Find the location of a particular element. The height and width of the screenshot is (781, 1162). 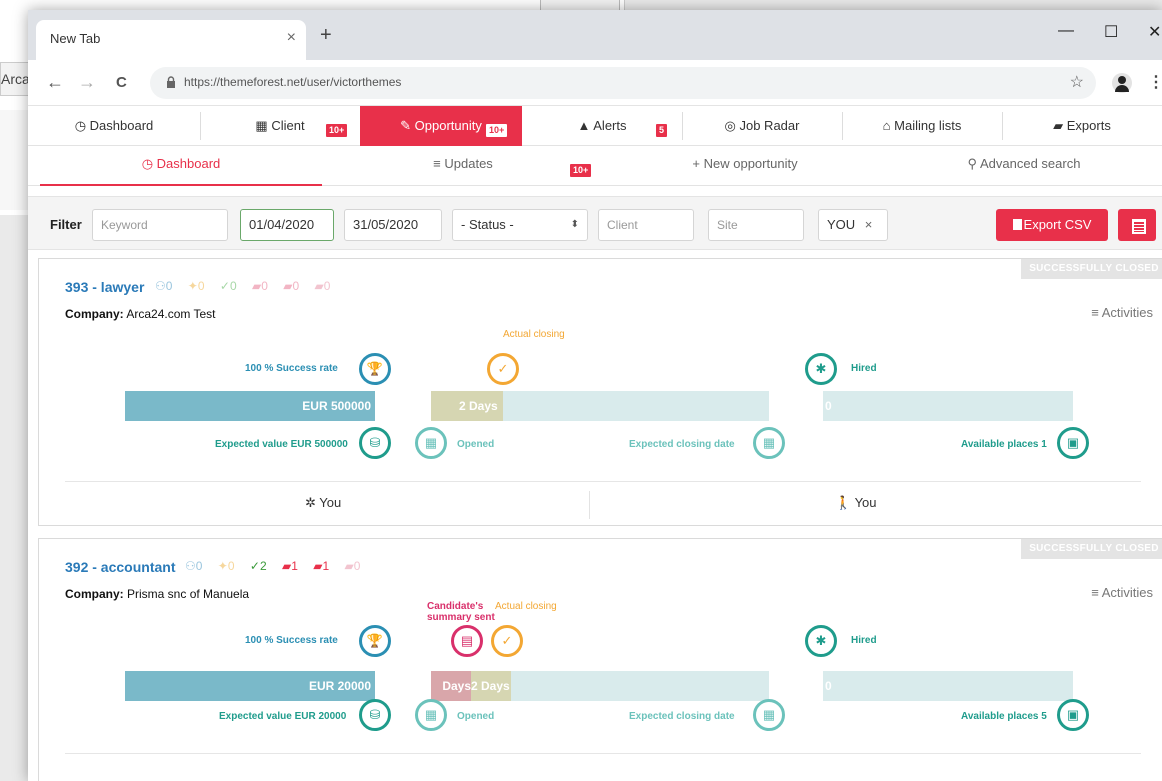

sent-stat: ▰1 is located at coordinates (289, 566).